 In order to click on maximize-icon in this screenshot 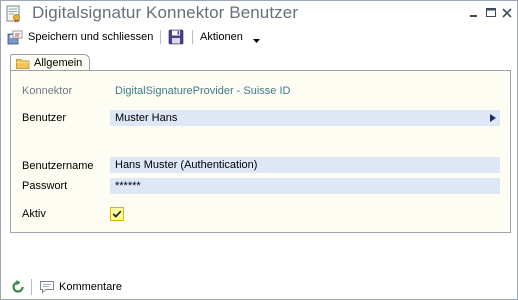, I will do `click(491, 12)`.